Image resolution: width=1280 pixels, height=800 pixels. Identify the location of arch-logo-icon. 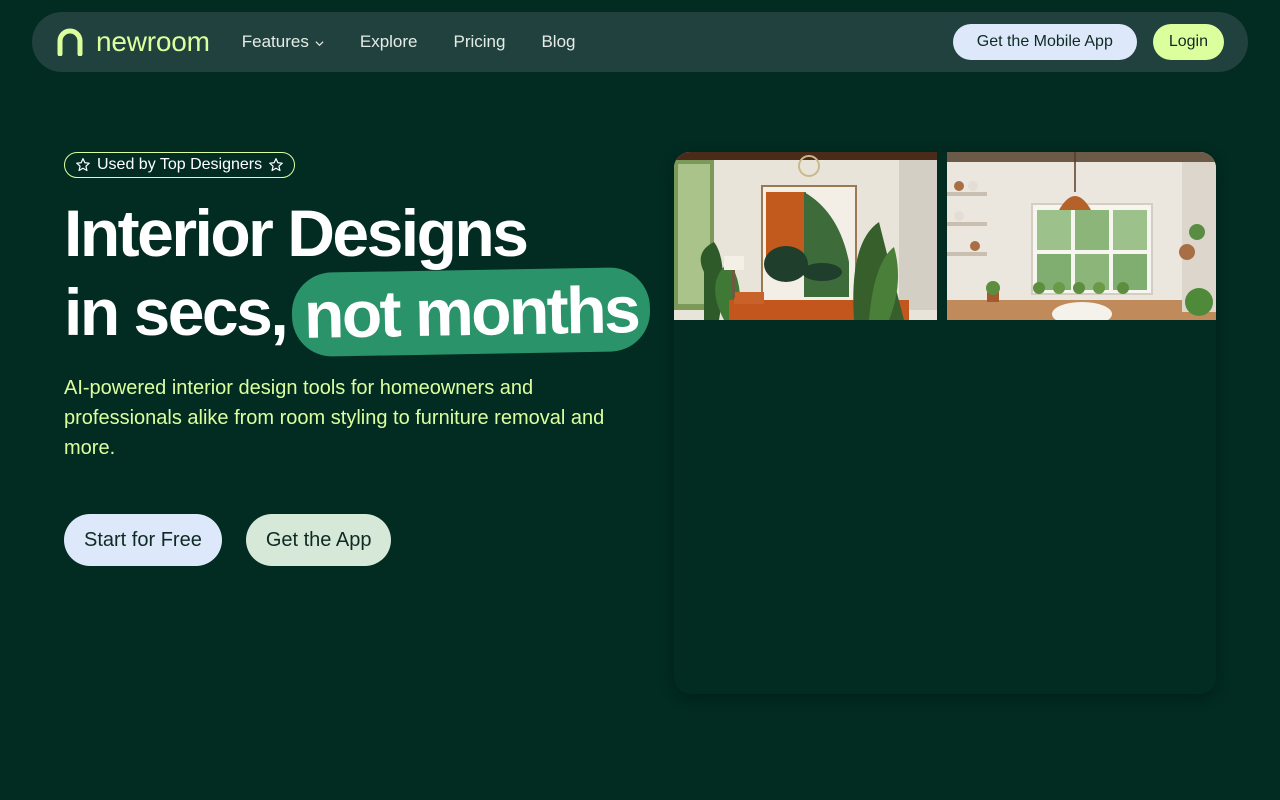
(70, 42).